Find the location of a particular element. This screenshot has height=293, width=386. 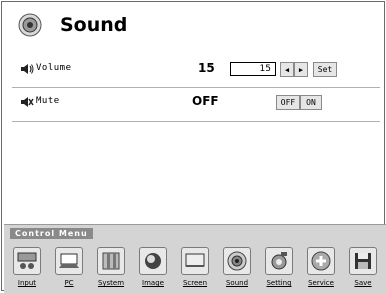

menu-item-label: PC is located at coordinates (69, 283).